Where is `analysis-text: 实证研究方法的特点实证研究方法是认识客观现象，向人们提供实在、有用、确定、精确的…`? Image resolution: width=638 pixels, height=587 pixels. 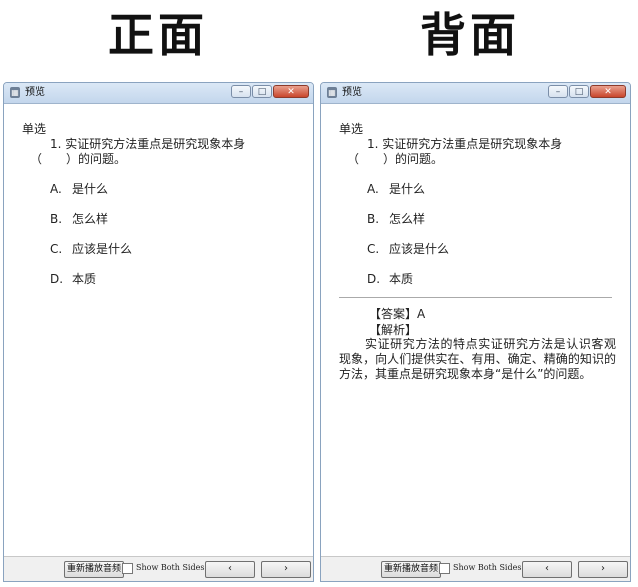
analysis-text: 实证研究方法的特点实证研究方法是认识客观现象，向人们提供实在、有用、确定、精确的… is located at coordinates (477, 359).